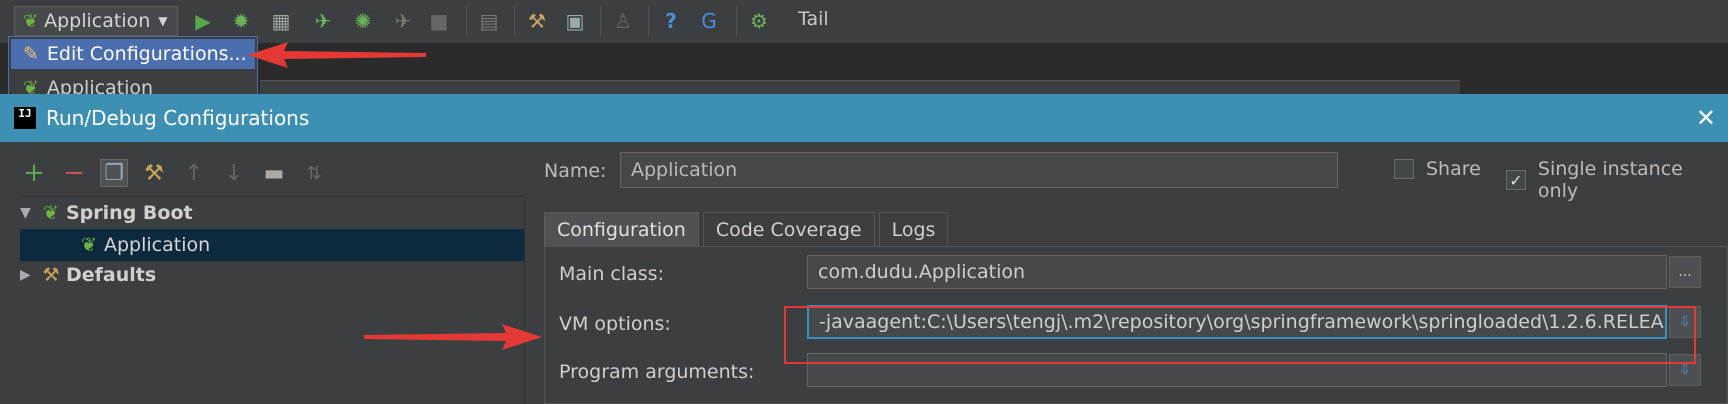  What do you see at coordinates (25, 118) in the screenshot?
I see `intellij-logo-icon: IJ` at bounding box center [25, 118].